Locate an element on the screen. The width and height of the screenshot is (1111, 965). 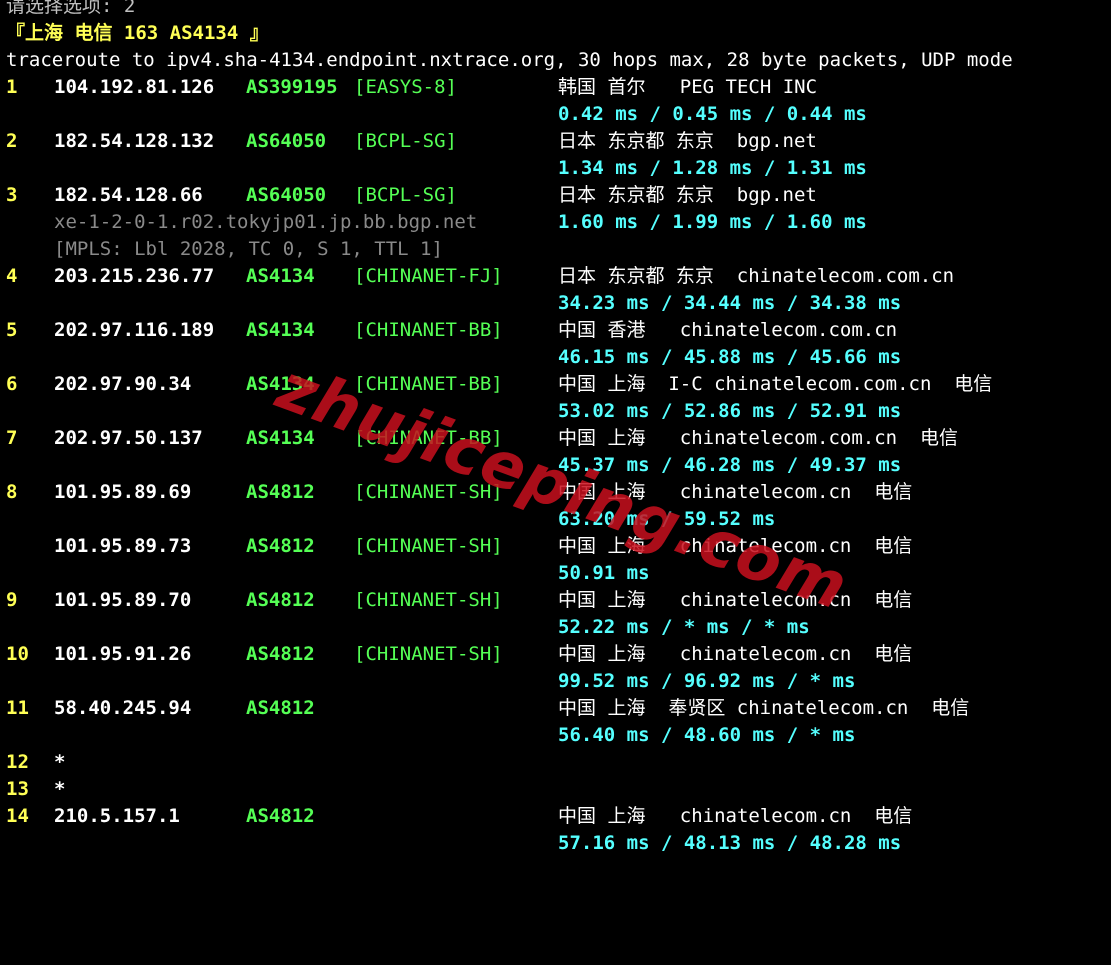
hop-rtt: 50.91 ms is located at coordinates (604, 573).